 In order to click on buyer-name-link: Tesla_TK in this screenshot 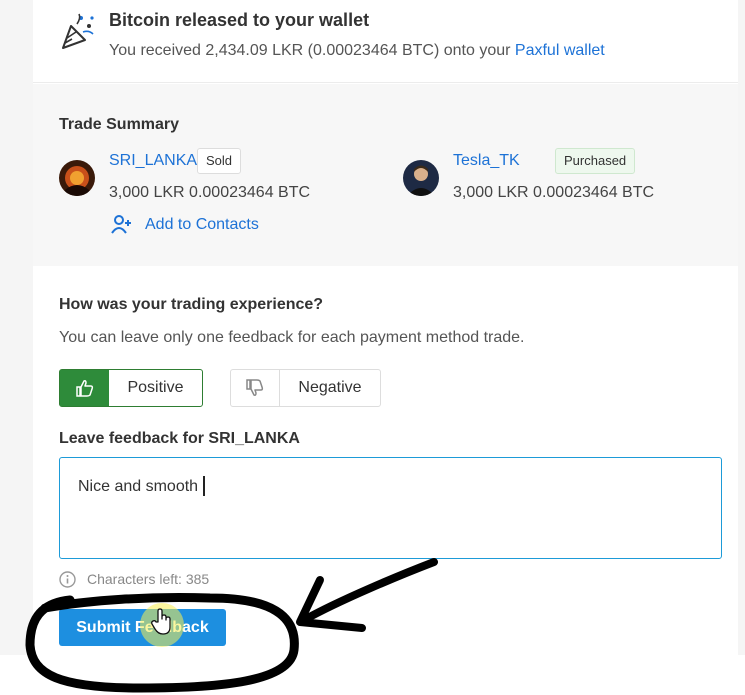, I will do `click(486, 161)`.